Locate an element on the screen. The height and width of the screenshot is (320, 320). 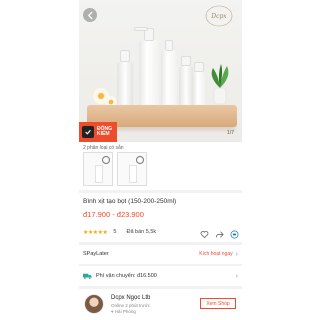
rating-row: ★★★★★ 5 Đã bán 5,5k is located at coordinates (161, 232).